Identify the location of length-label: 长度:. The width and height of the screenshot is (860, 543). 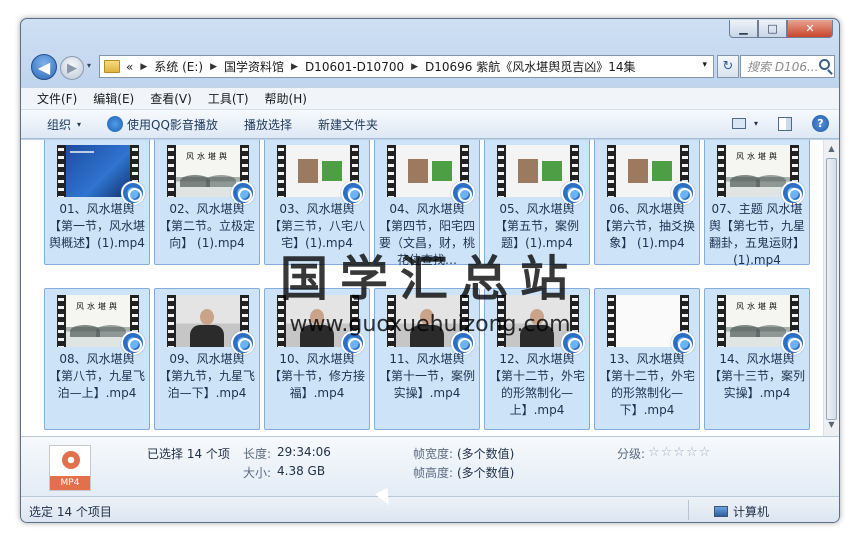
(257, 454).